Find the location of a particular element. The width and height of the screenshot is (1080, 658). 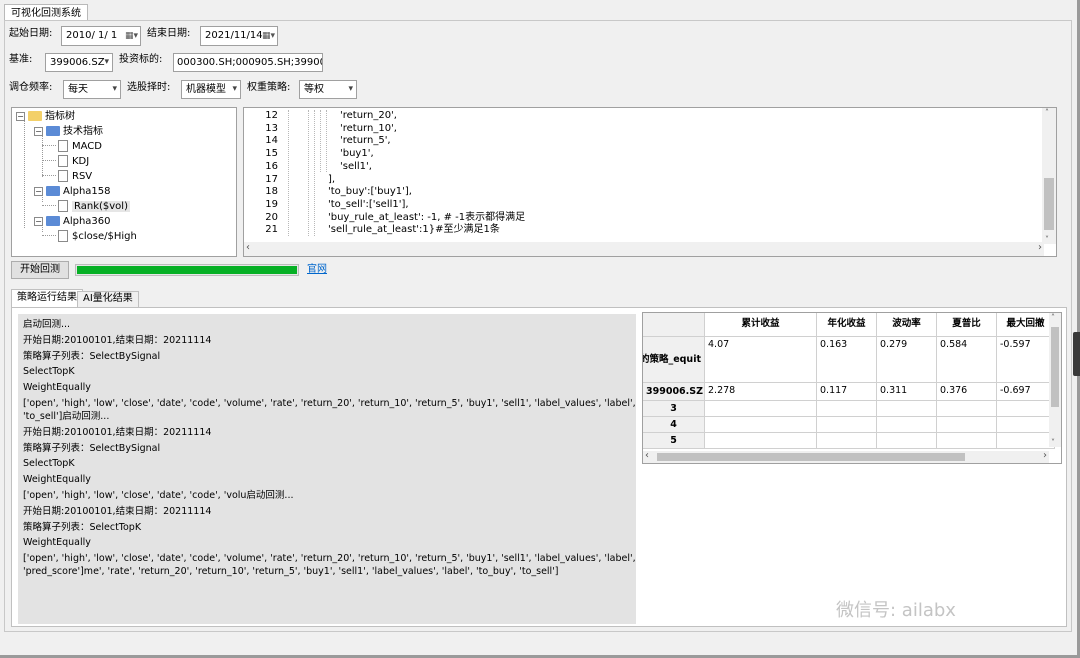

table-vertical-scrollbar: ˄ ˅ is located at coordinates (1055, 380).